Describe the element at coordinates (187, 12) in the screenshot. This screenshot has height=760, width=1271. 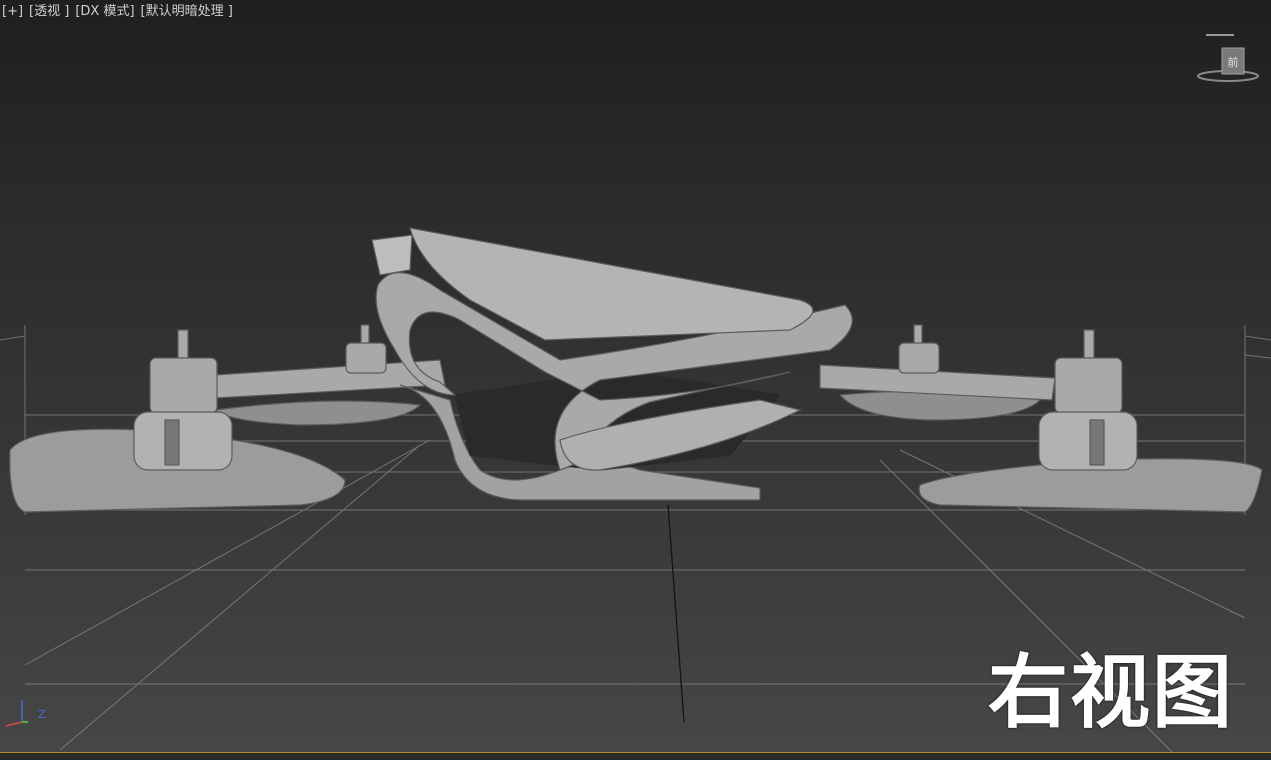
I see `viewport-shading-menu: [默认明暗处理 ]` at that location.